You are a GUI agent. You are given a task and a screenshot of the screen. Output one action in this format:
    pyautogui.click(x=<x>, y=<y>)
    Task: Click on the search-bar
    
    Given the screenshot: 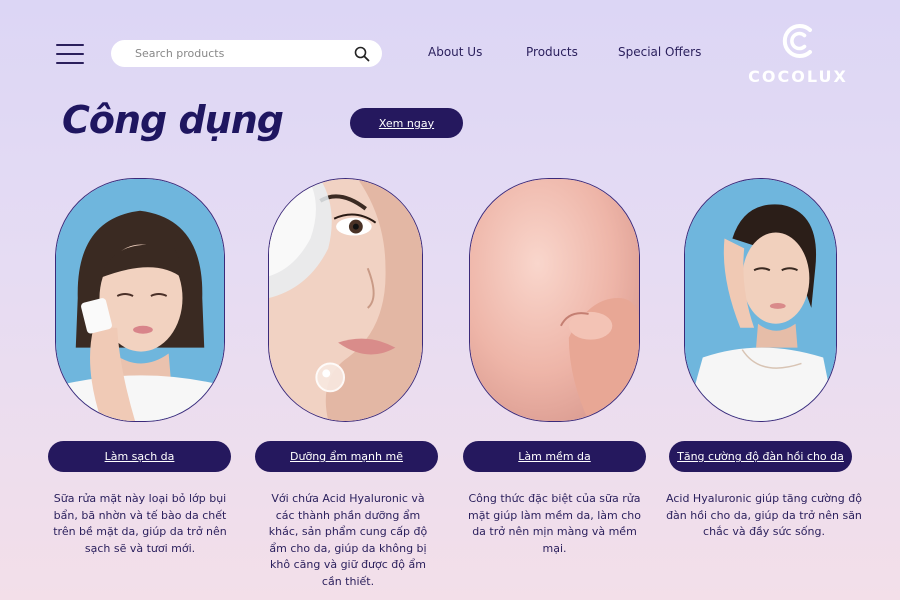 What is the action you would take?
    pyautogui.click(x=246, y=53)
    